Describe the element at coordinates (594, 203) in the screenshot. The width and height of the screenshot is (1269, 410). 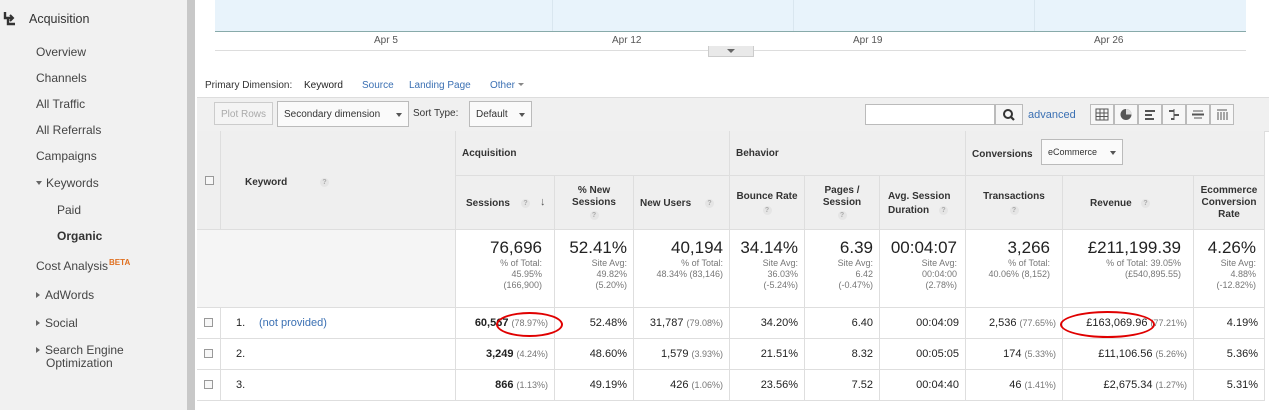
I see `header-pct-new-sessions: % New Sessions?` at that location.